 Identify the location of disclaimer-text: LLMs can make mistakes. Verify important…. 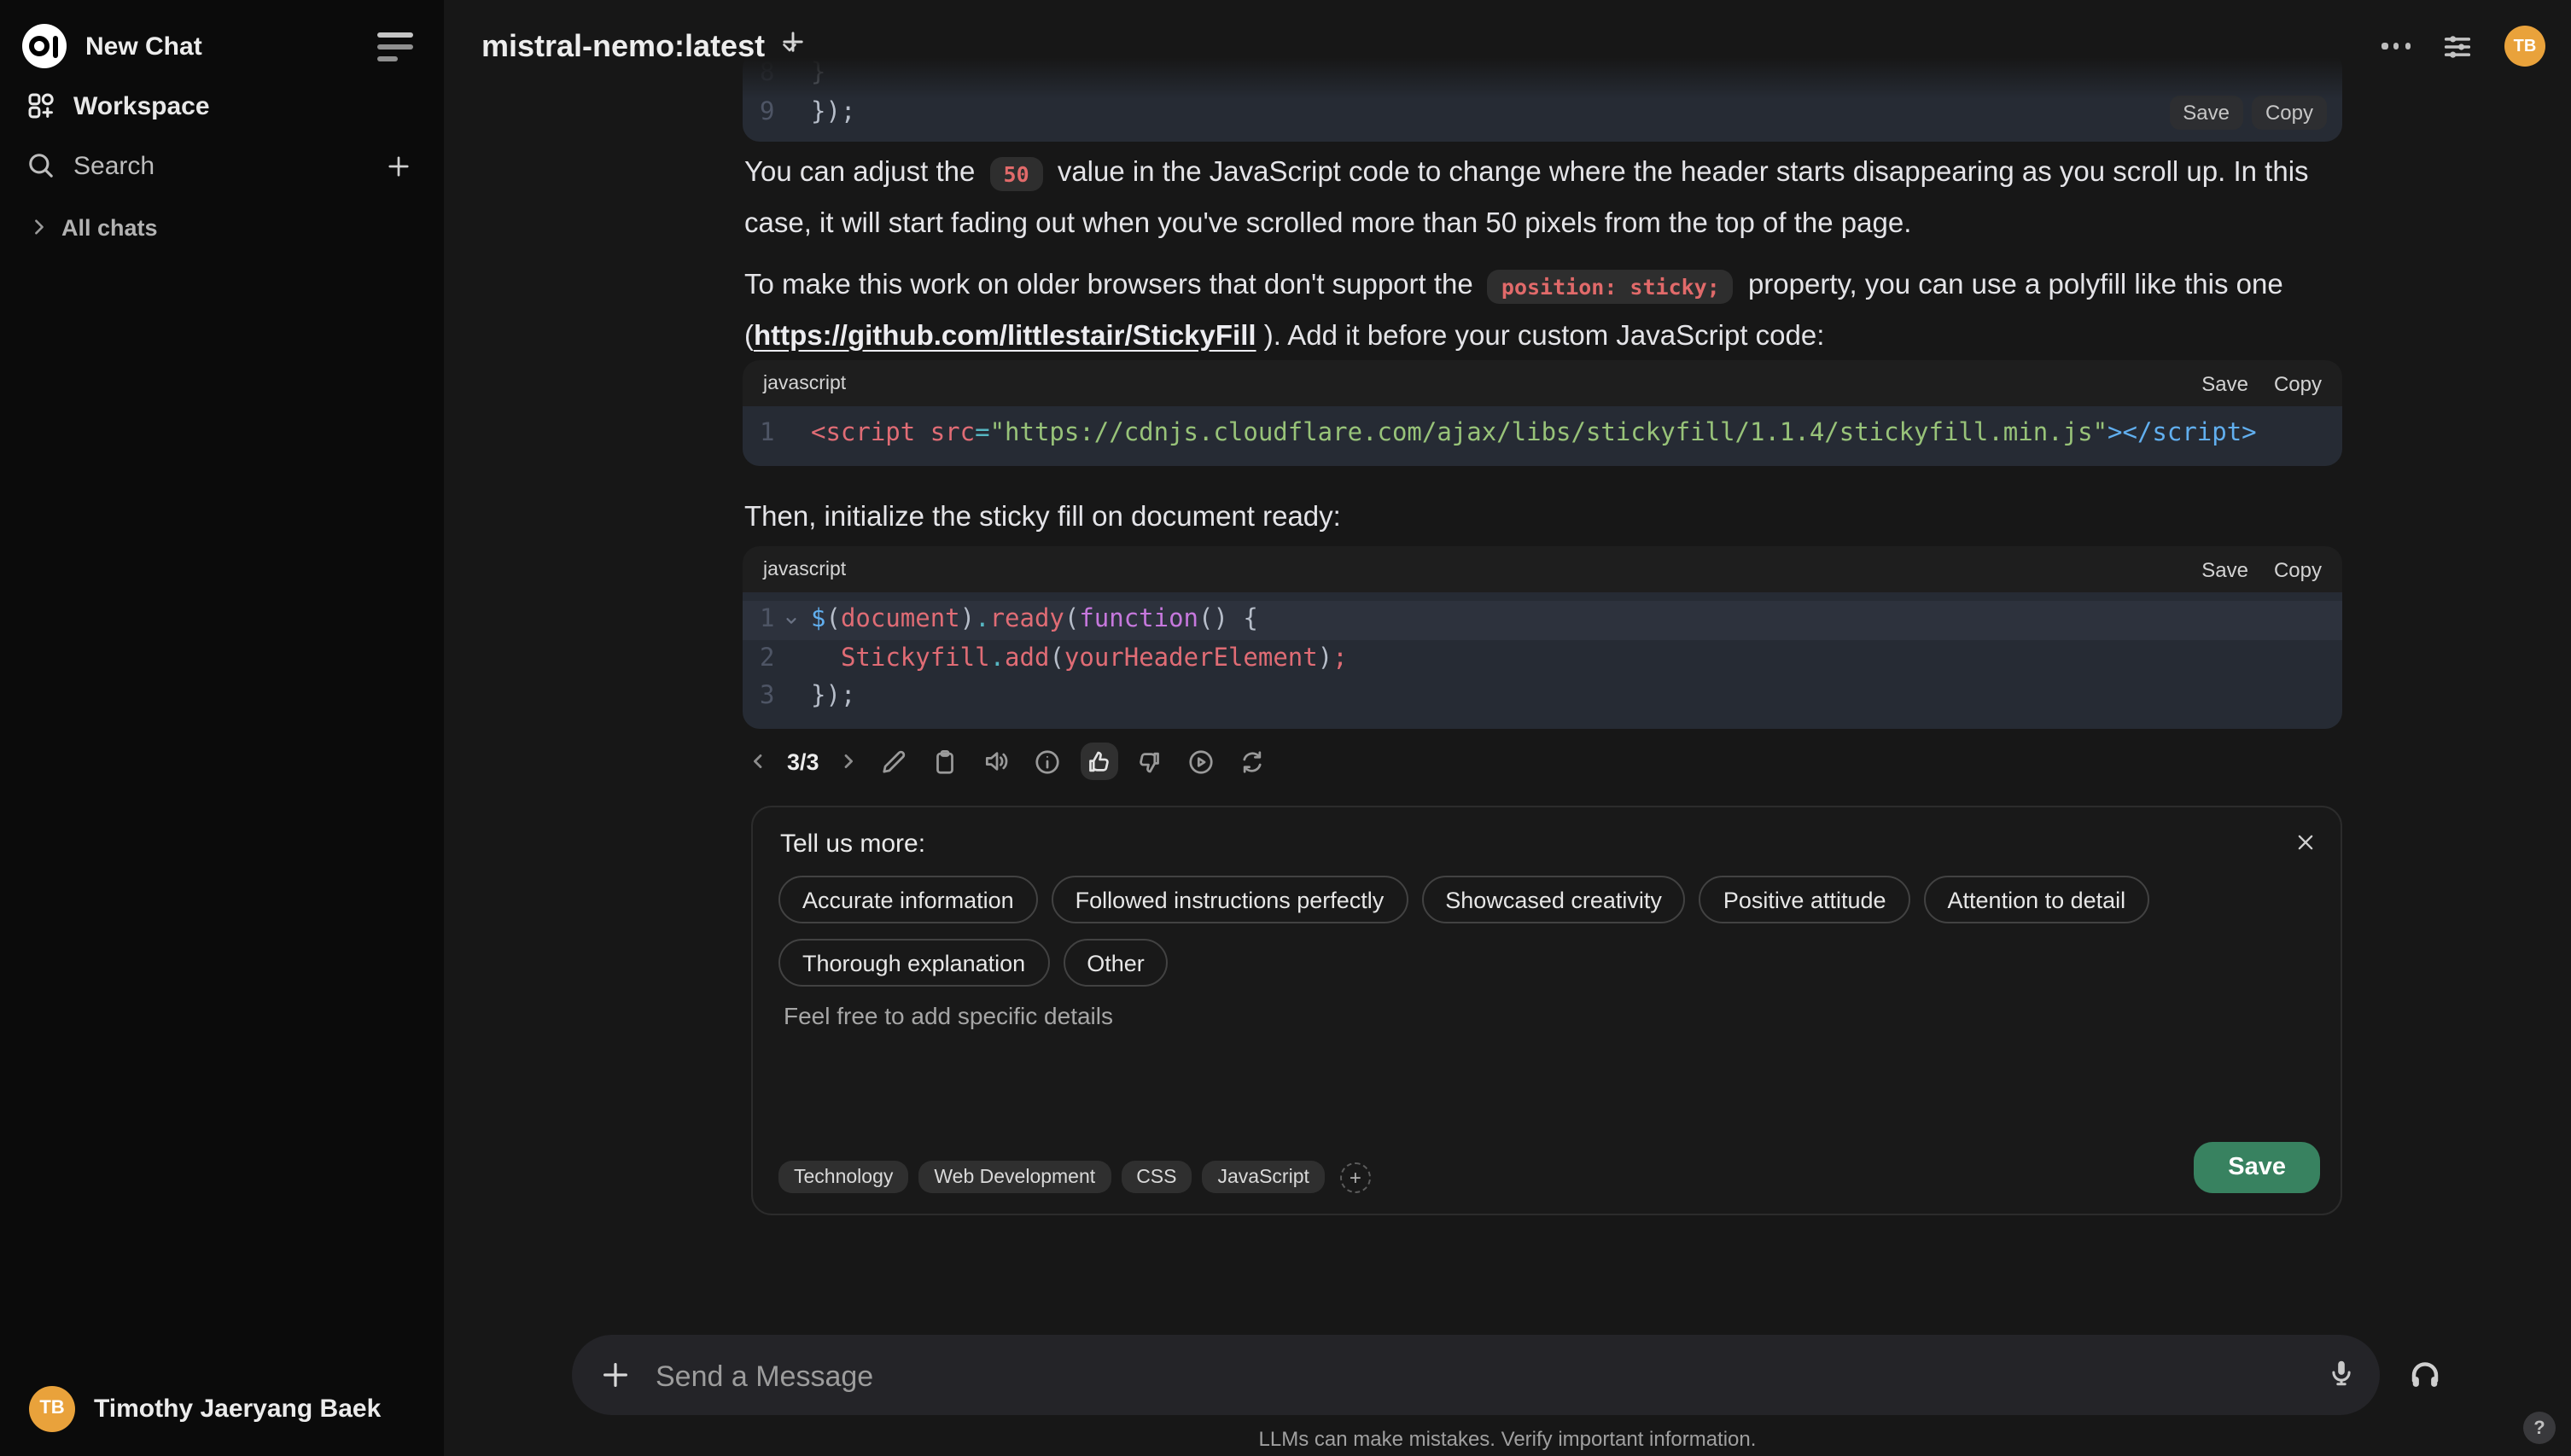
(1507, 1439).